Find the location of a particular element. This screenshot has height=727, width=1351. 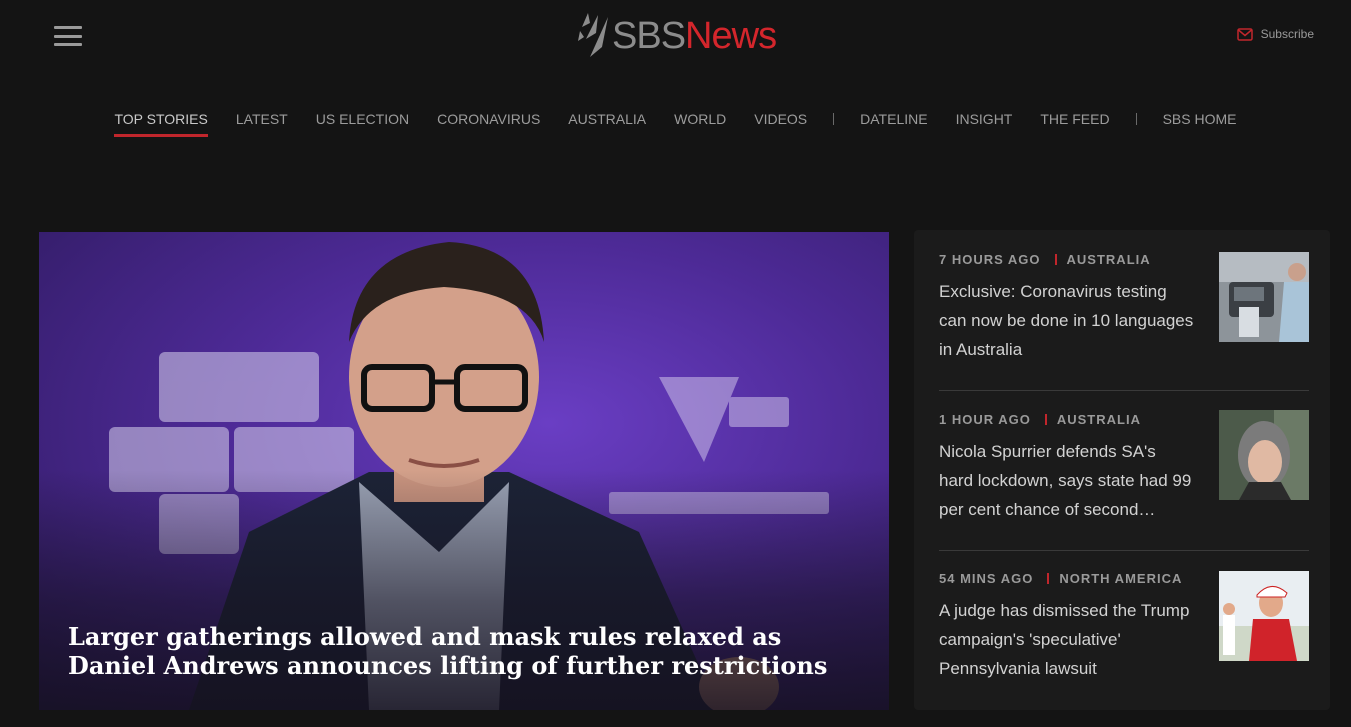

story-time: 7 HOURS AGO is located at coordinates (990, 259).